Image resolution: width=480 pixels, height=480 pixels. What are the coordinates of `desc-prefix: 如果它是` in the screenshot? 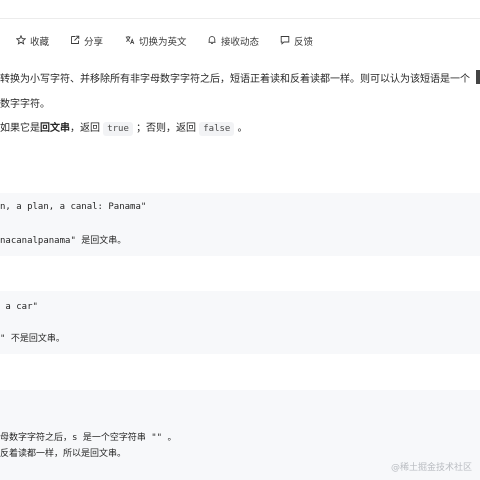 It's located at (20, 128).